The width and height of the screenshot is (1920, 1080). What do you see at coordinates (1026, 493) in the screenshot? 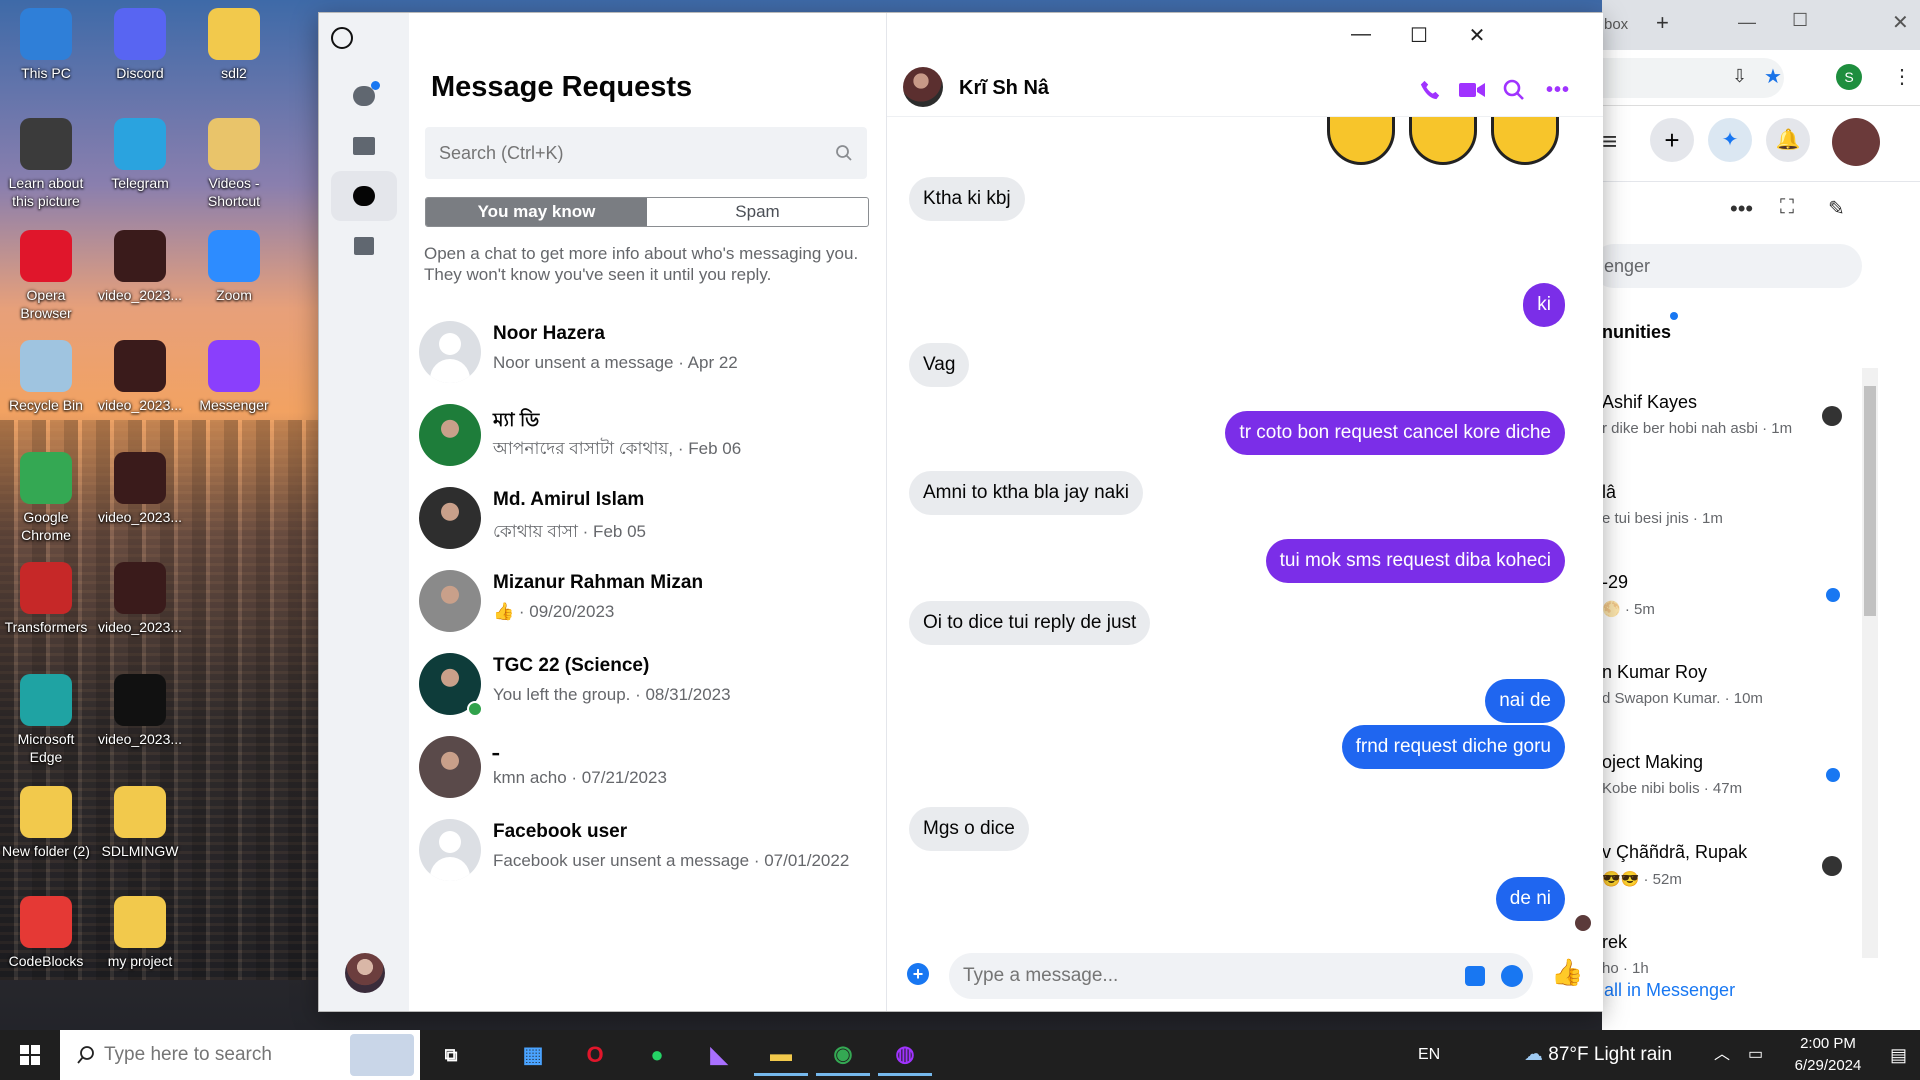
I see `incoming-message: Amni to ktha bla jay naki` at bounding box center [1026, 493].